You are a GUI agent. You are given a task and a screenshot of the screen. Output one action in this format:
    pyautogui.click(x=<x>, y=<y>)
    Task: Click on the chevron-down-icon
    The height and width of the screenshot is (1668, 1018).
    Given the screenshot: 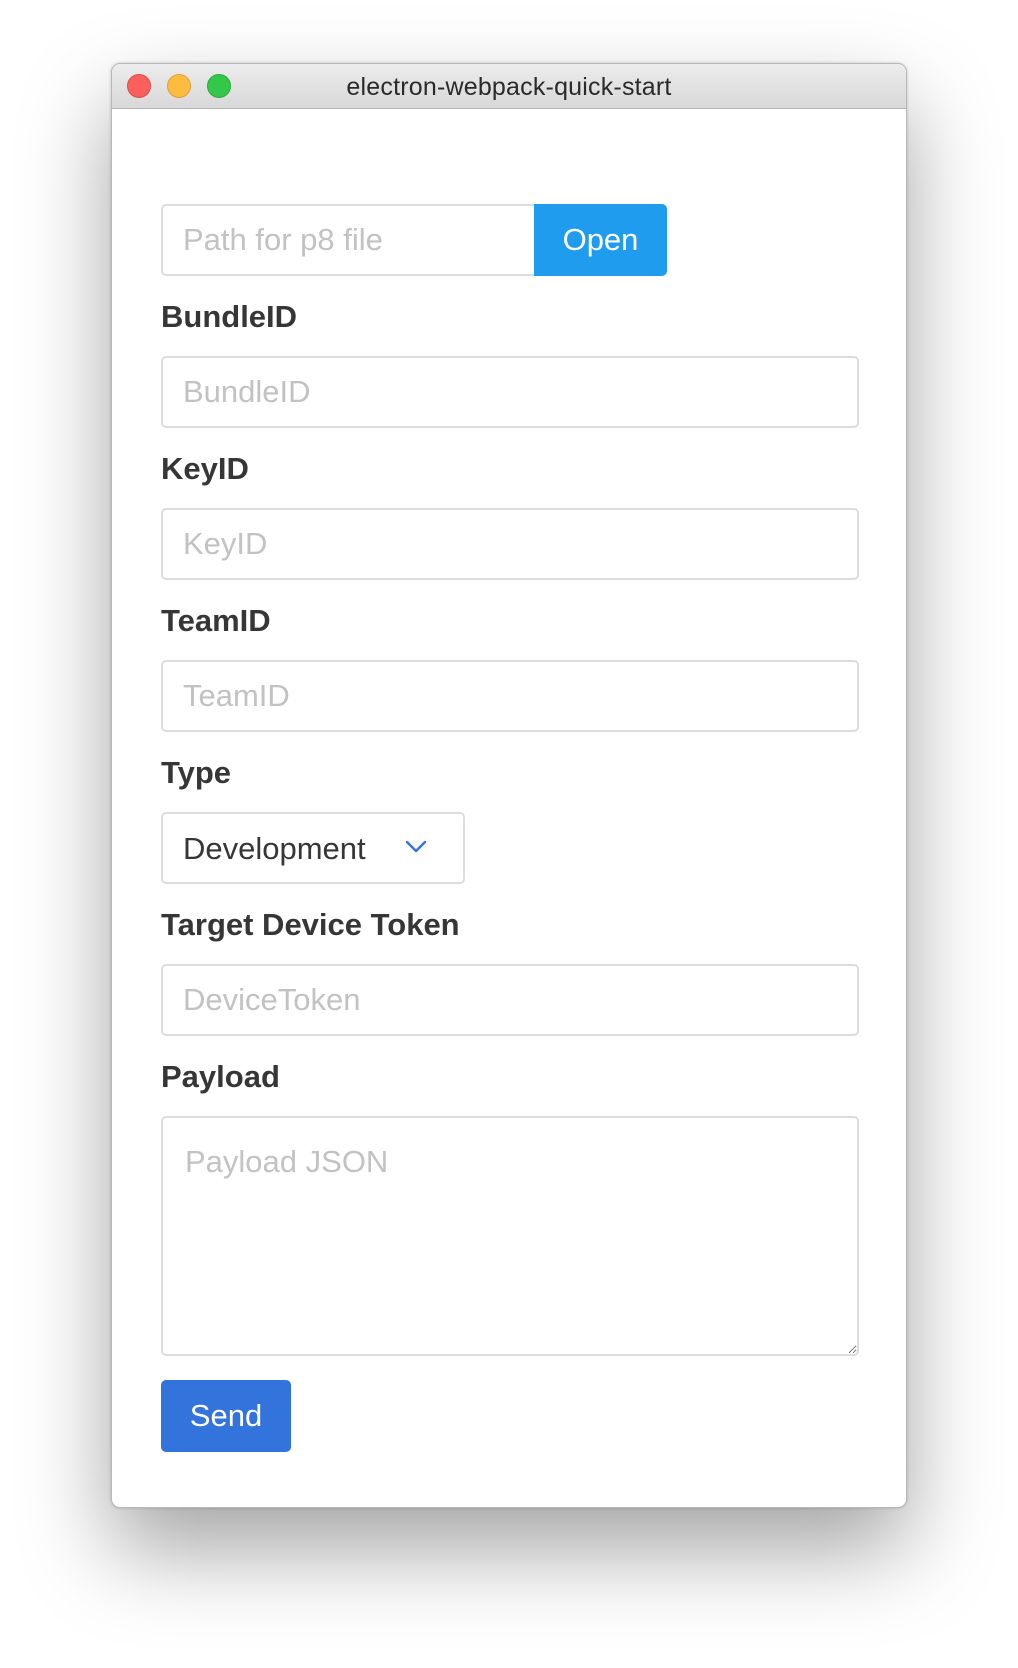 What is the action you would take?
    pyautogui.click(x=416, y=846)
    